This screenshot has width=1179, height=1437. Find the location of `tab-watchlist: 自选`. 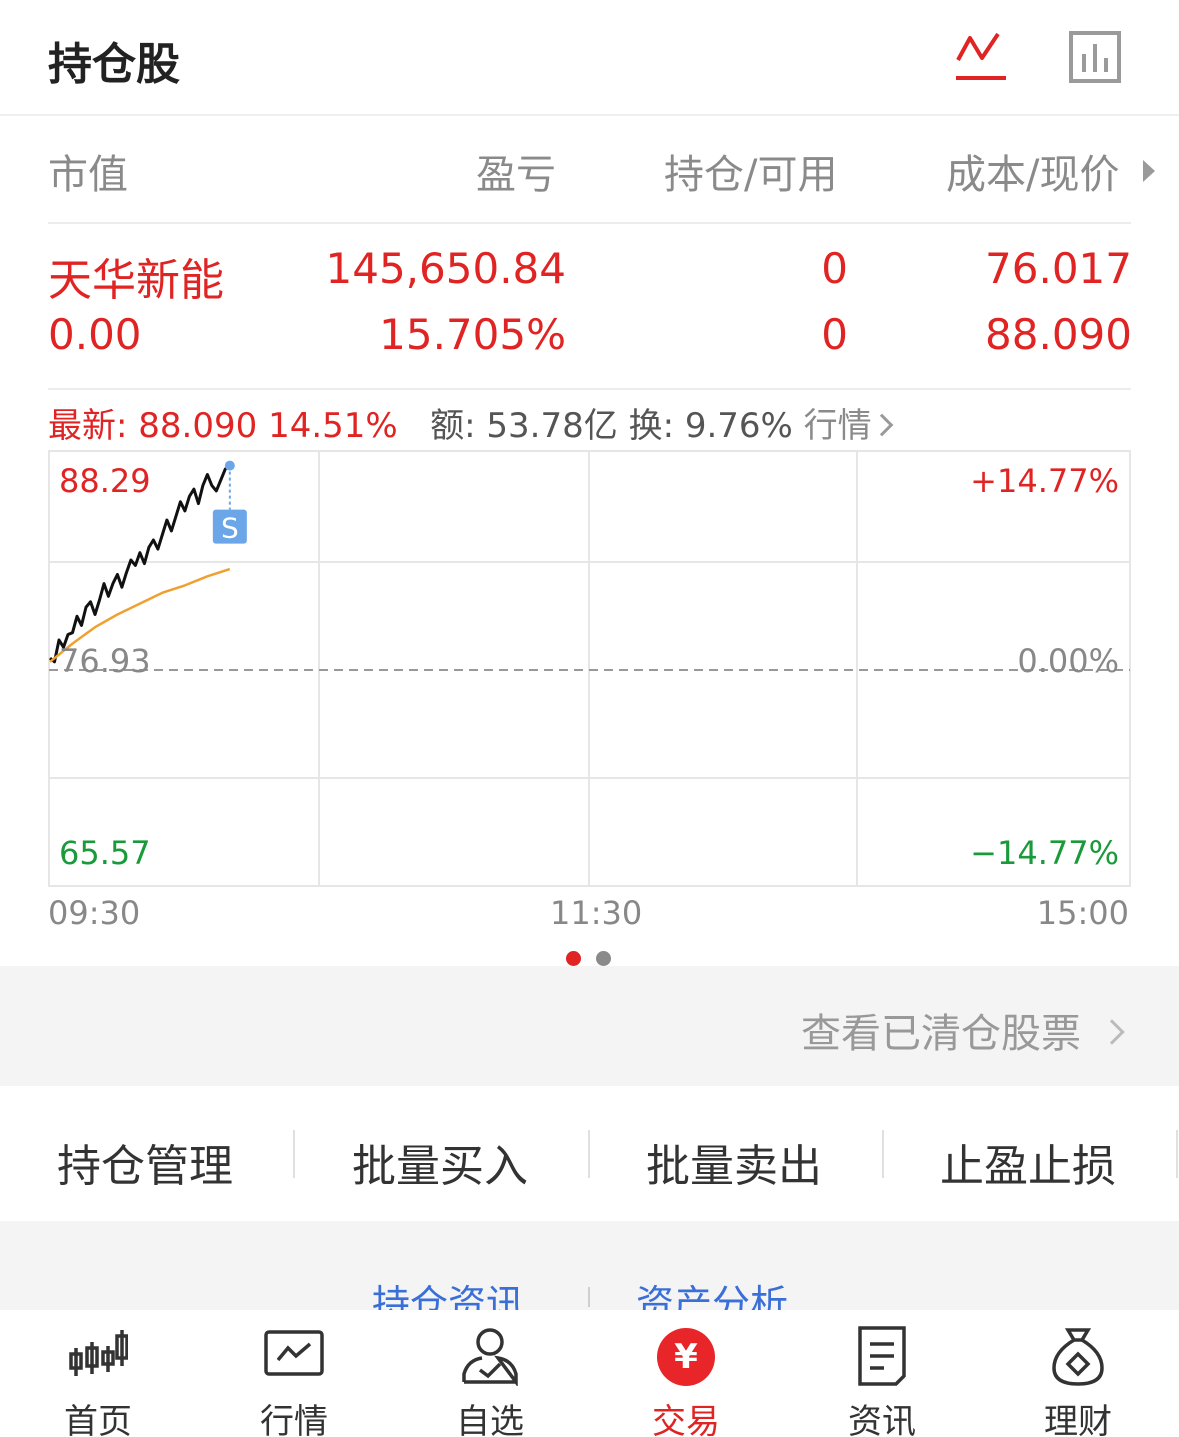

tab-watchlist: 自选 is located at coordinates (490, 1373).